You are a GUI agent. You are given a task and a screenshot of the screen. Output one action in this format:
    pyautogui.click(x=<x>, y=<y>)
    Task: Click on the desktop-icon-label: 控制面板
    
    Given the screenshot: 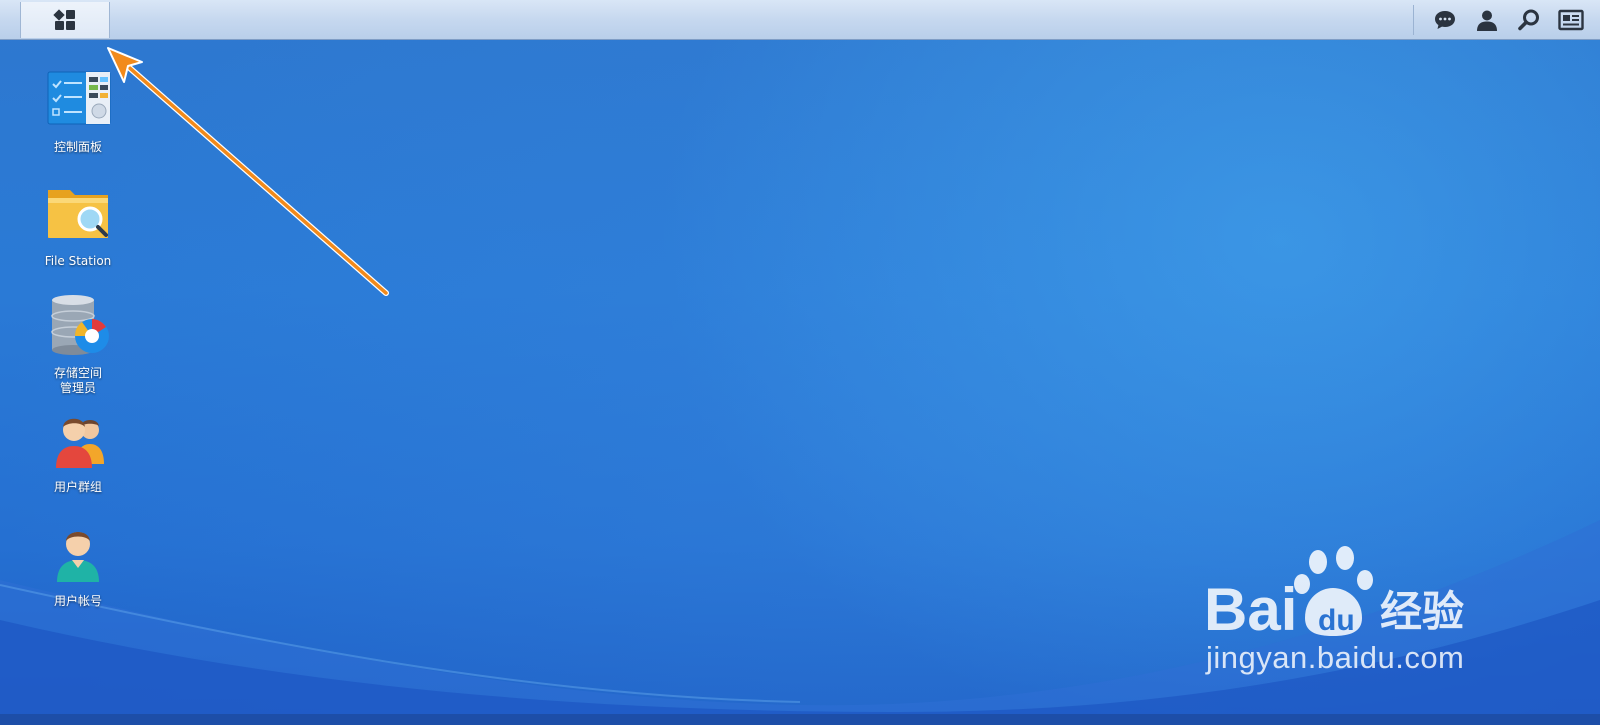 What is the action you would take?
    pyautogui.click(x=77, y=147)
    